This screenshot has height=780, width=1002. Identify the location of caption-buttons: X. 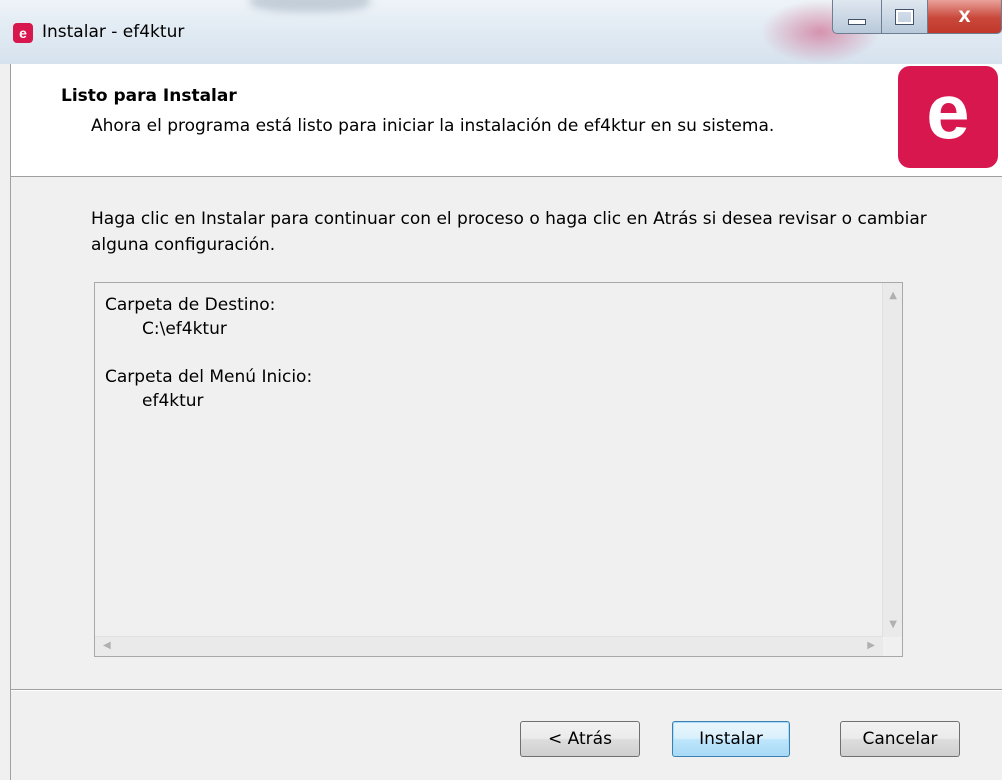
(917, 17).